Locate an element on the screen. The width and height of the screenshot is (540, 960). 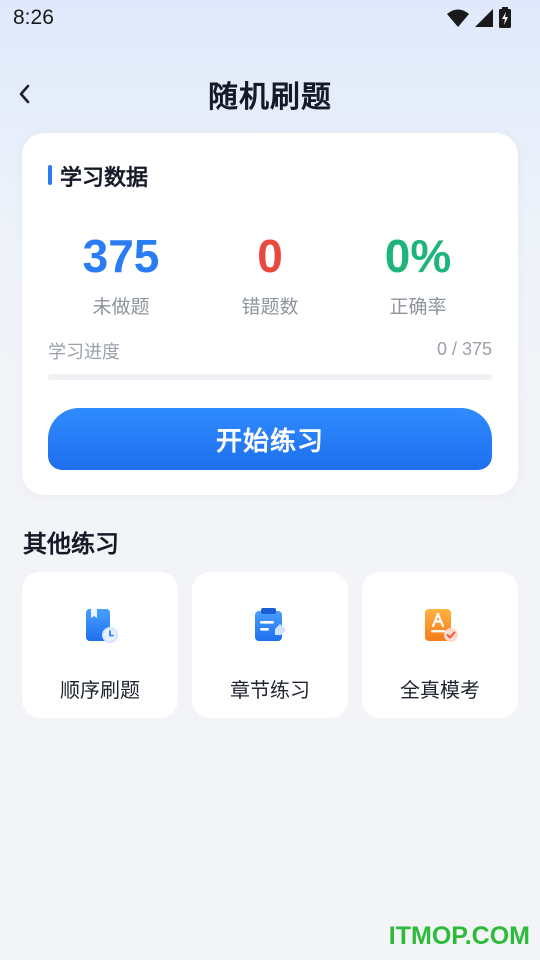
stat-accuracy: 0% 正确率 is located at coordinates (418, 272).